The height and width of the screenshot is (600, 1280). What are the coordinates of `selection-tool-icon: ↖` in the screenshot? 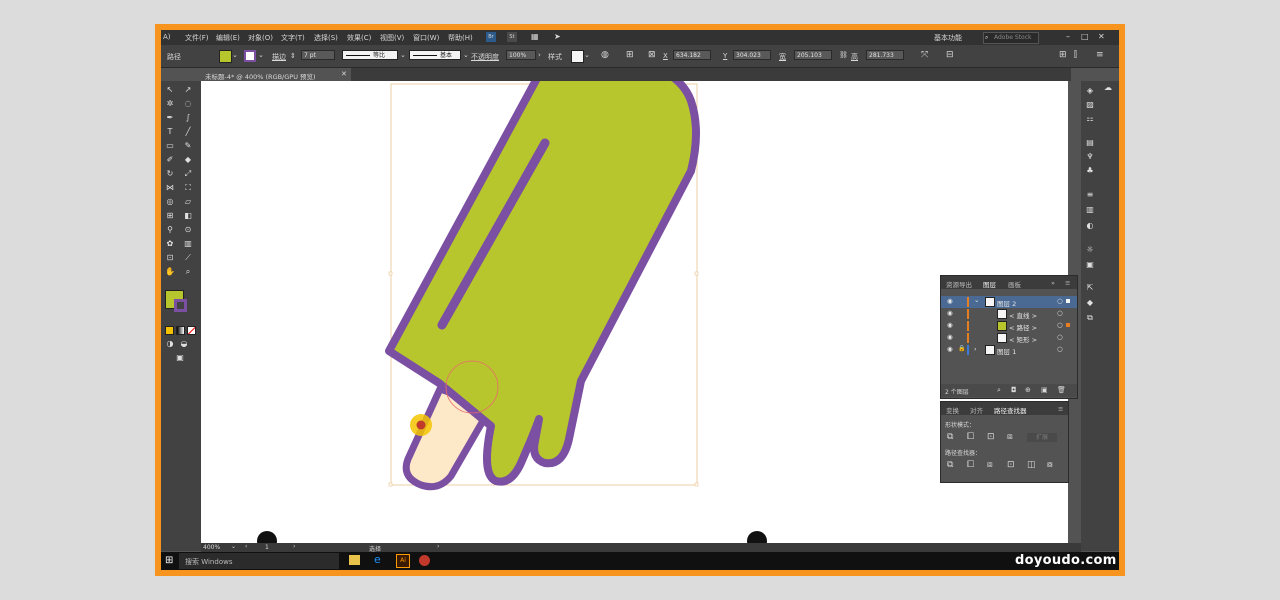 It's located at (170, 90).